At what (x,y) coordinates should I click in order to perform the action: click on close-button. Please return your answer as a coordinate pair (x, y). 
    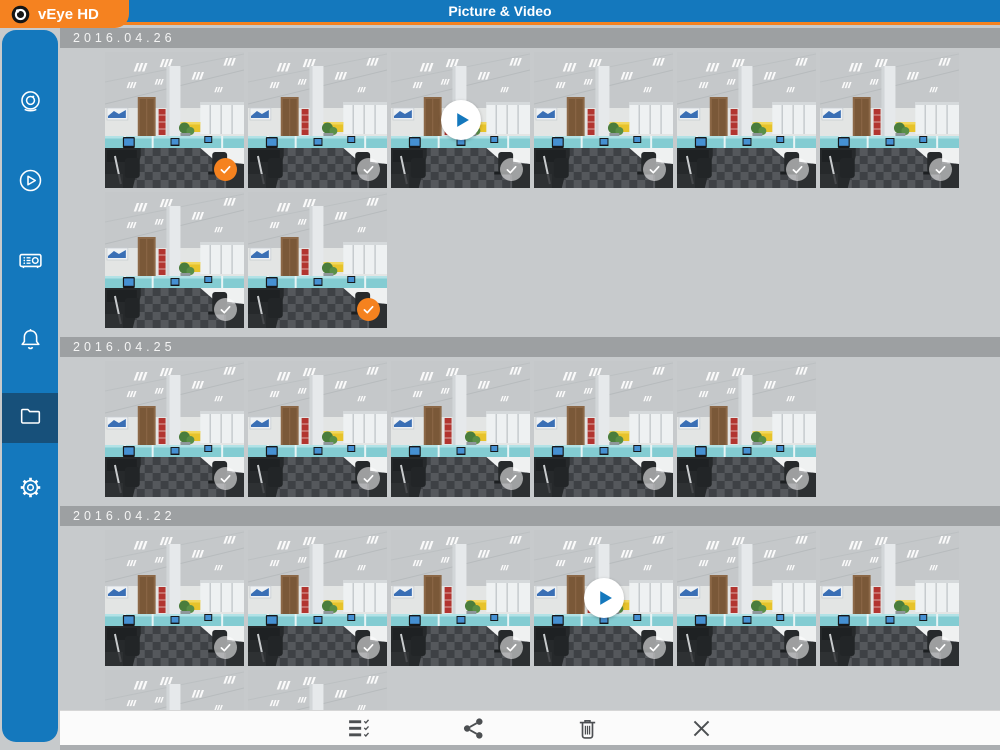
    Looking at the image, I should click on (701, 728).